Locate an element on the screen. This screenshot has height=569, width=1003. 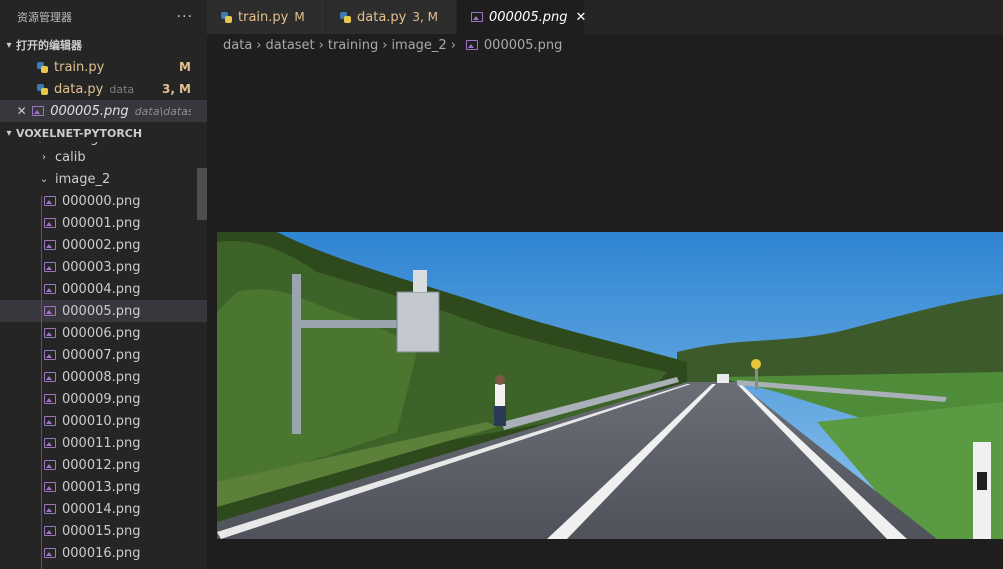
tree-file-item: 000001.png is located at coordinates (103, 223).